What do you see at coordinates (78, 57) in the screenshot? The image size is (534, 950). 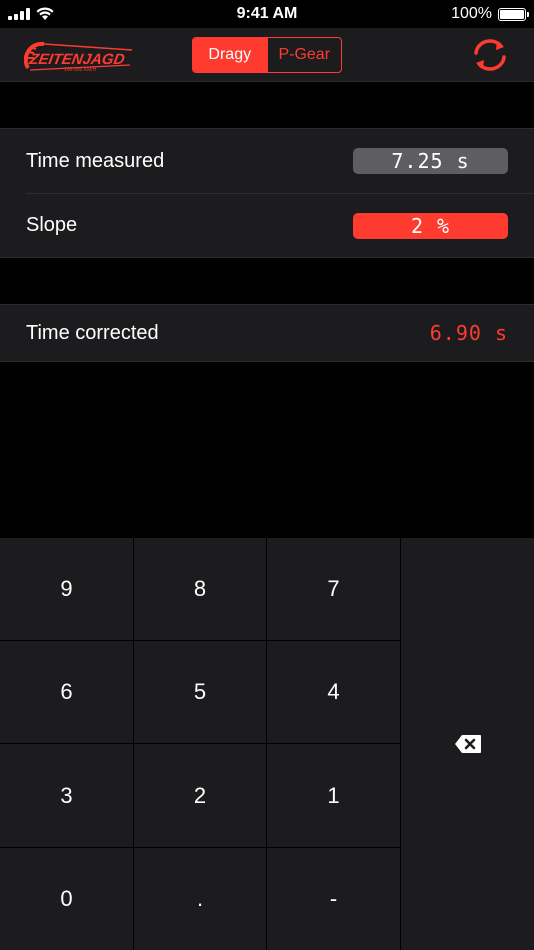 I see `zeitenjagd-logo: ZEITENJAGD 100-200 KM/H` at bounding box center [78, 57].